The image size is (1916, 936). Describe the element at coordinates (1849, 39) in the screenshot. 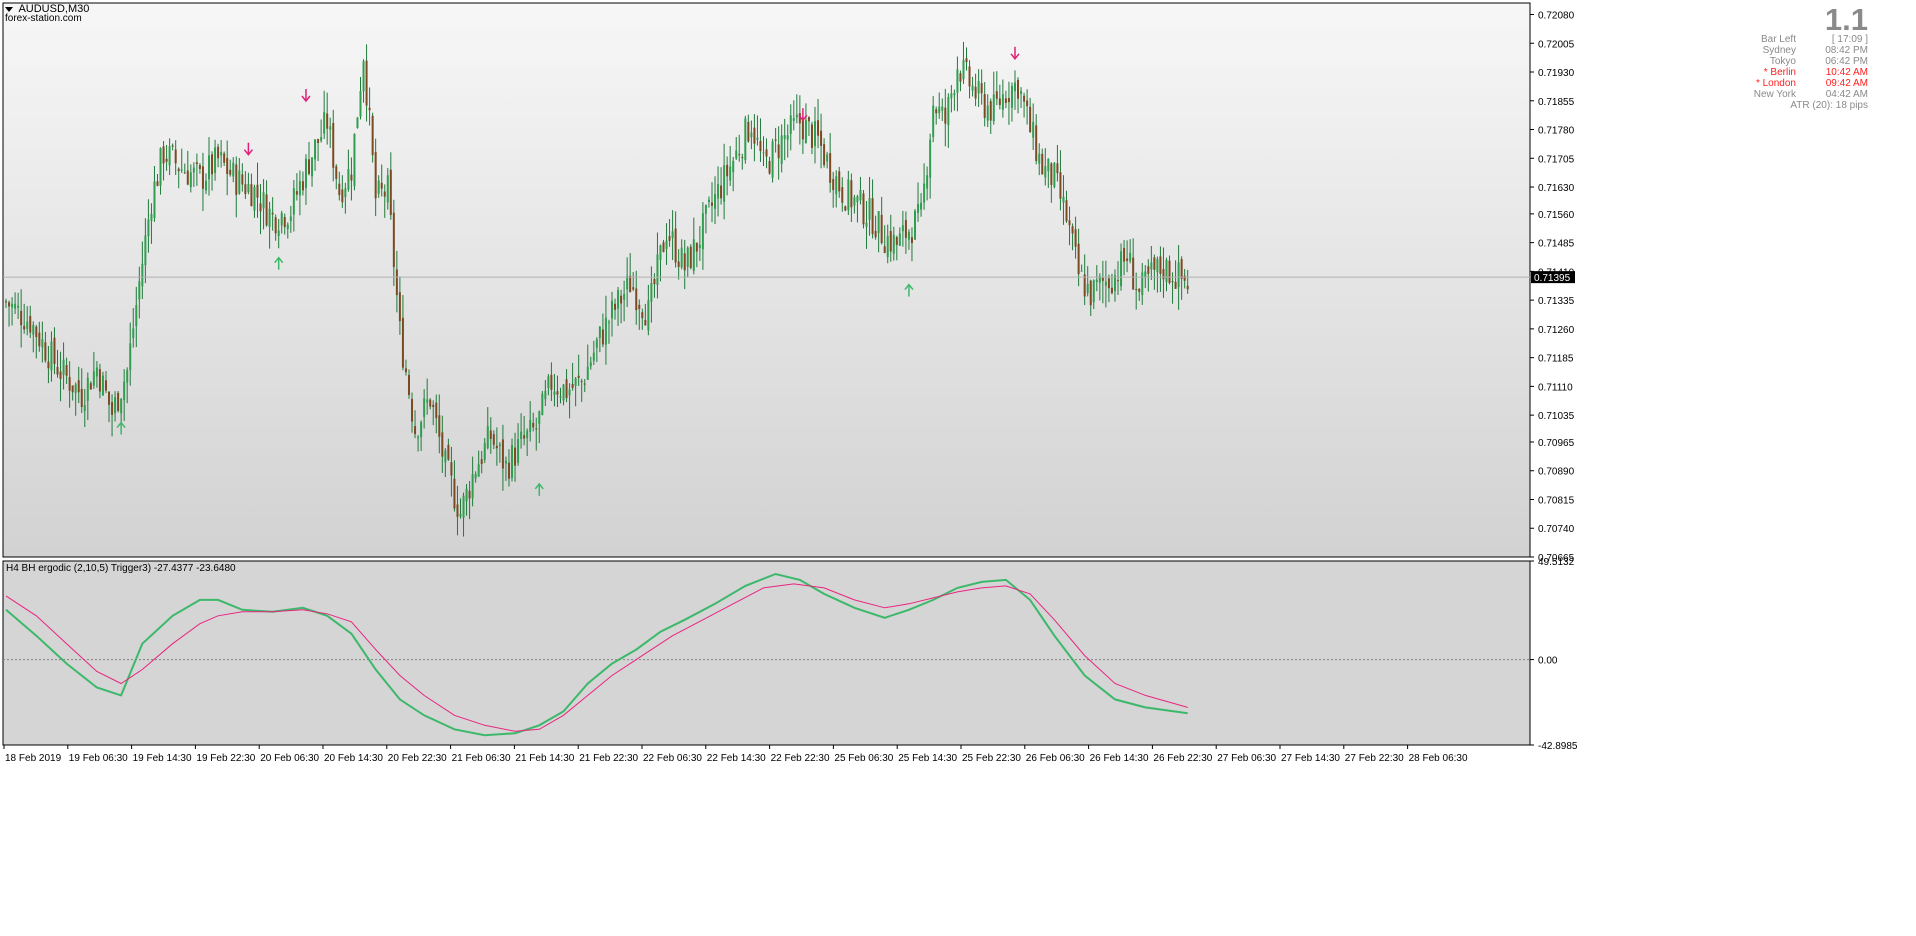

I see `session-value: [ 17:09 ]` at that location.